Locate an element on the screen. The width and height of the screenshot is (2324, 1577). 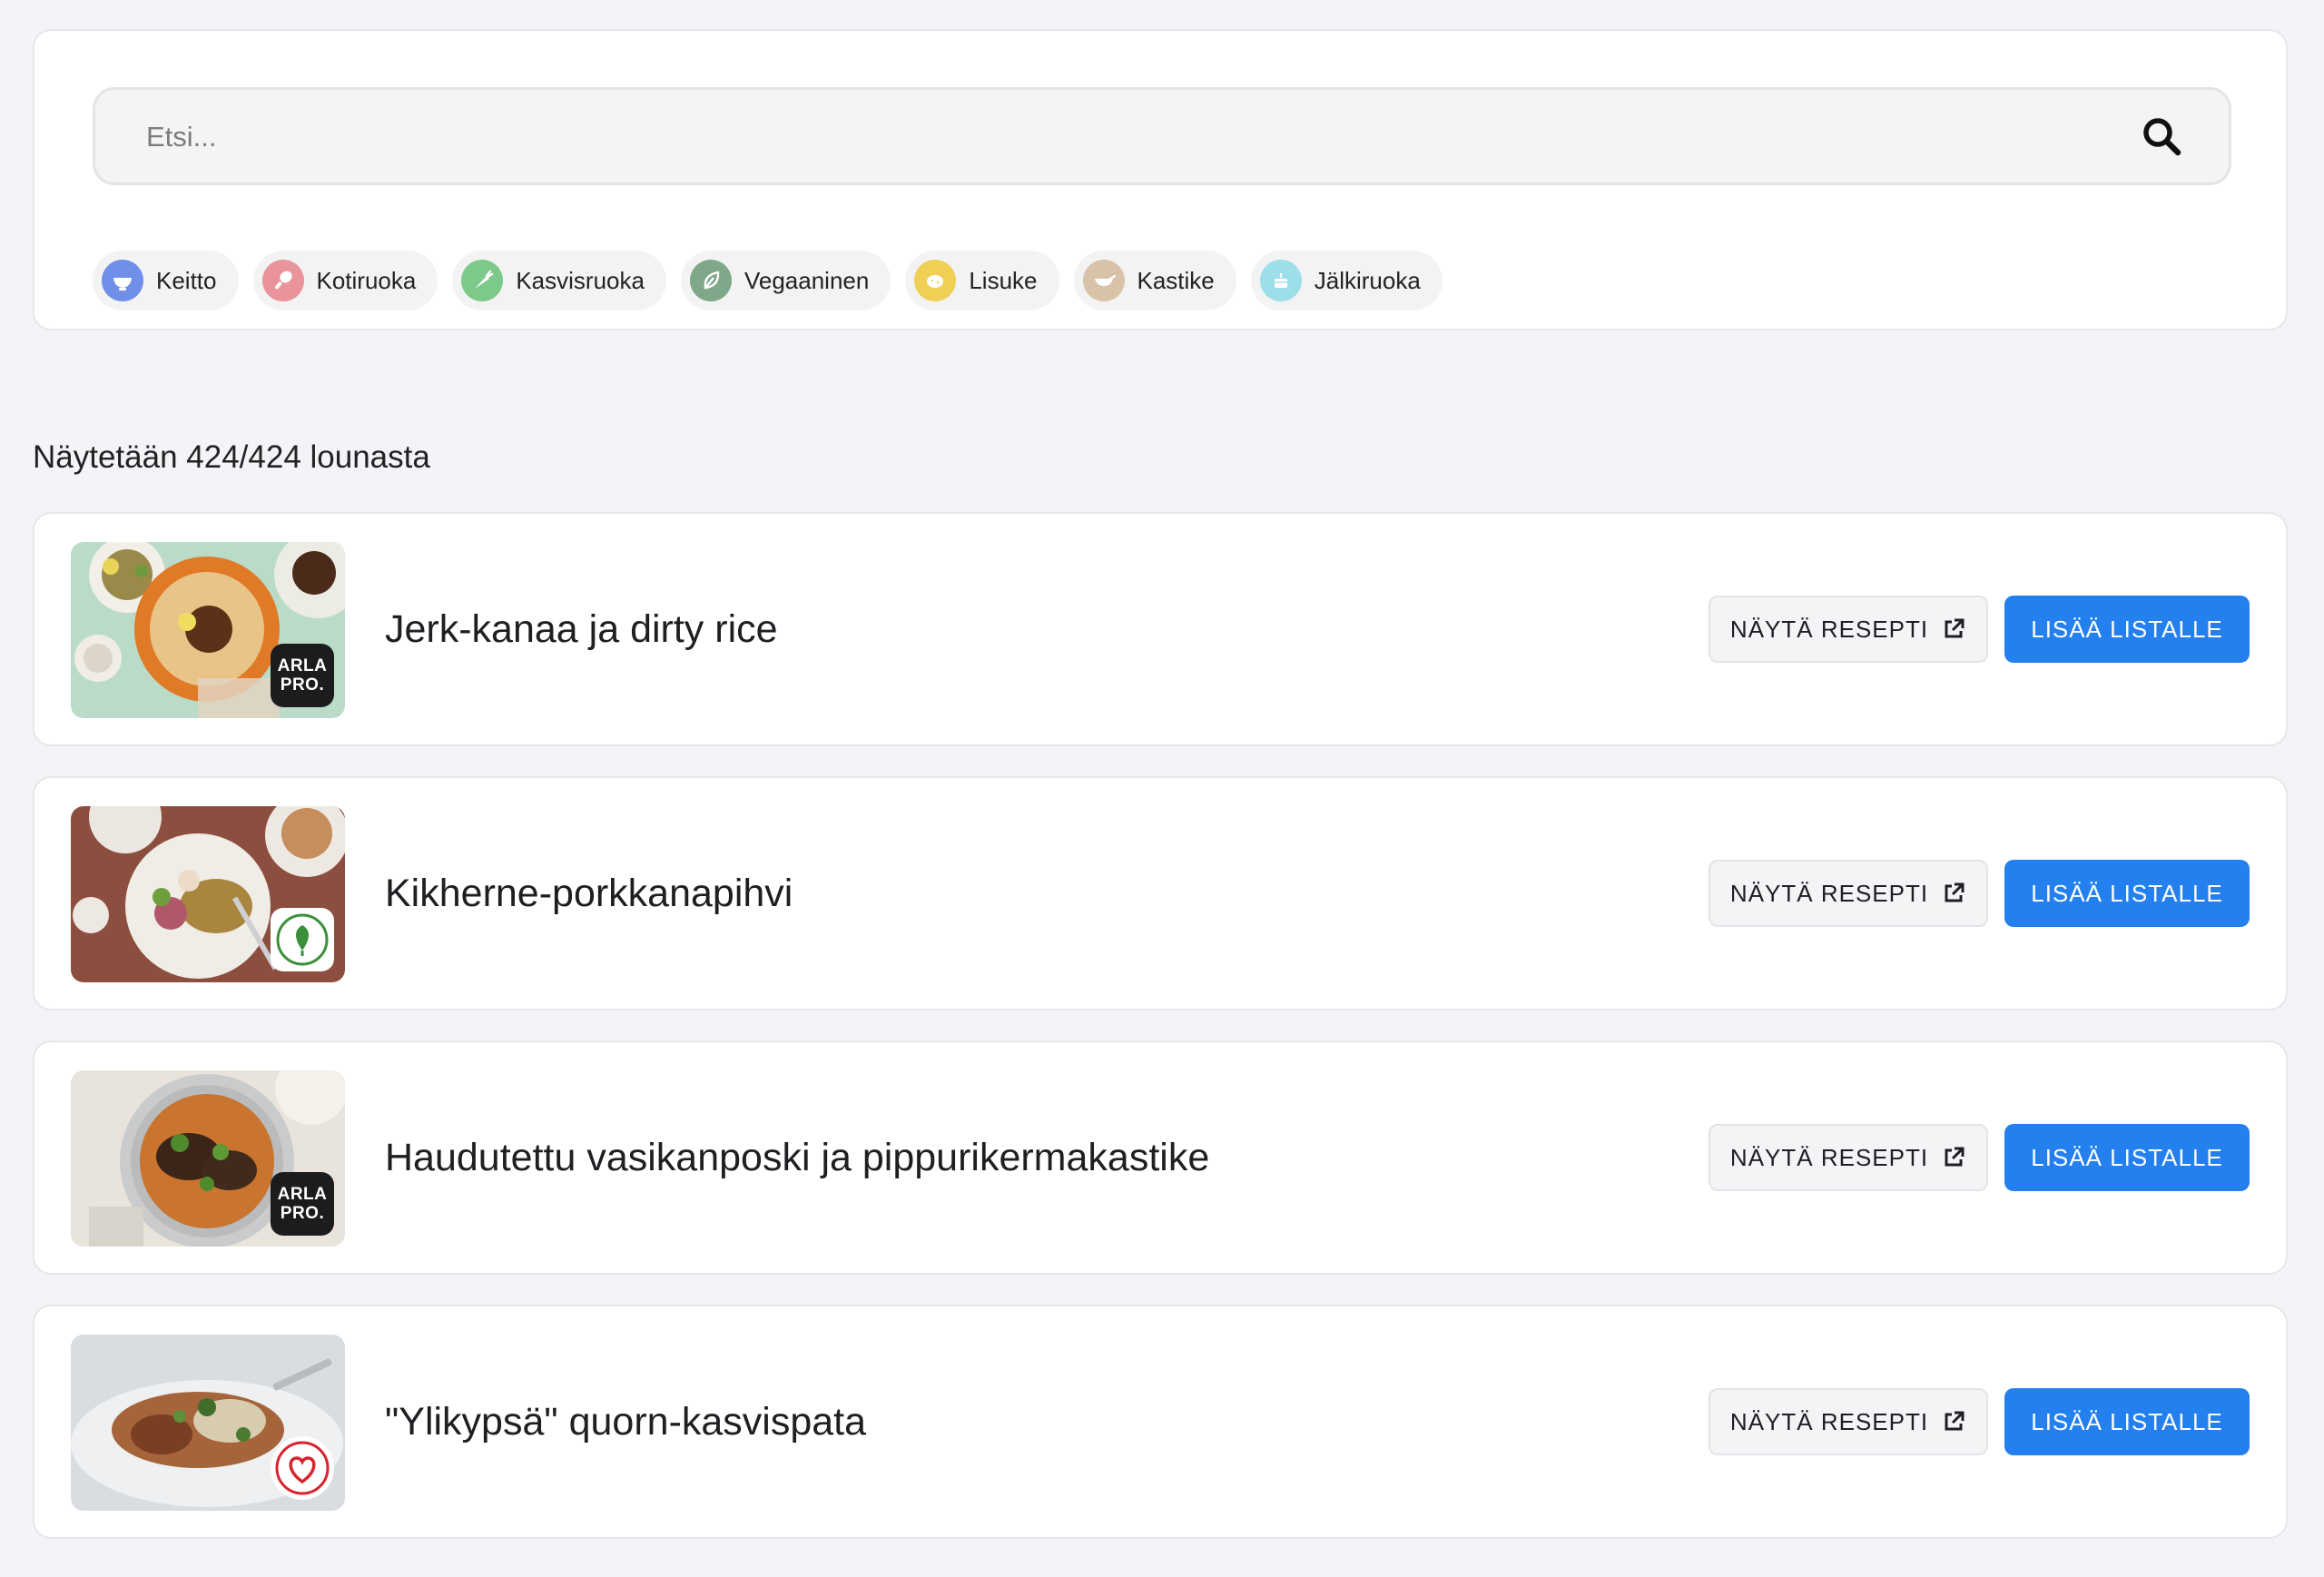
leaf-icon is located at coordinates (710, 280).